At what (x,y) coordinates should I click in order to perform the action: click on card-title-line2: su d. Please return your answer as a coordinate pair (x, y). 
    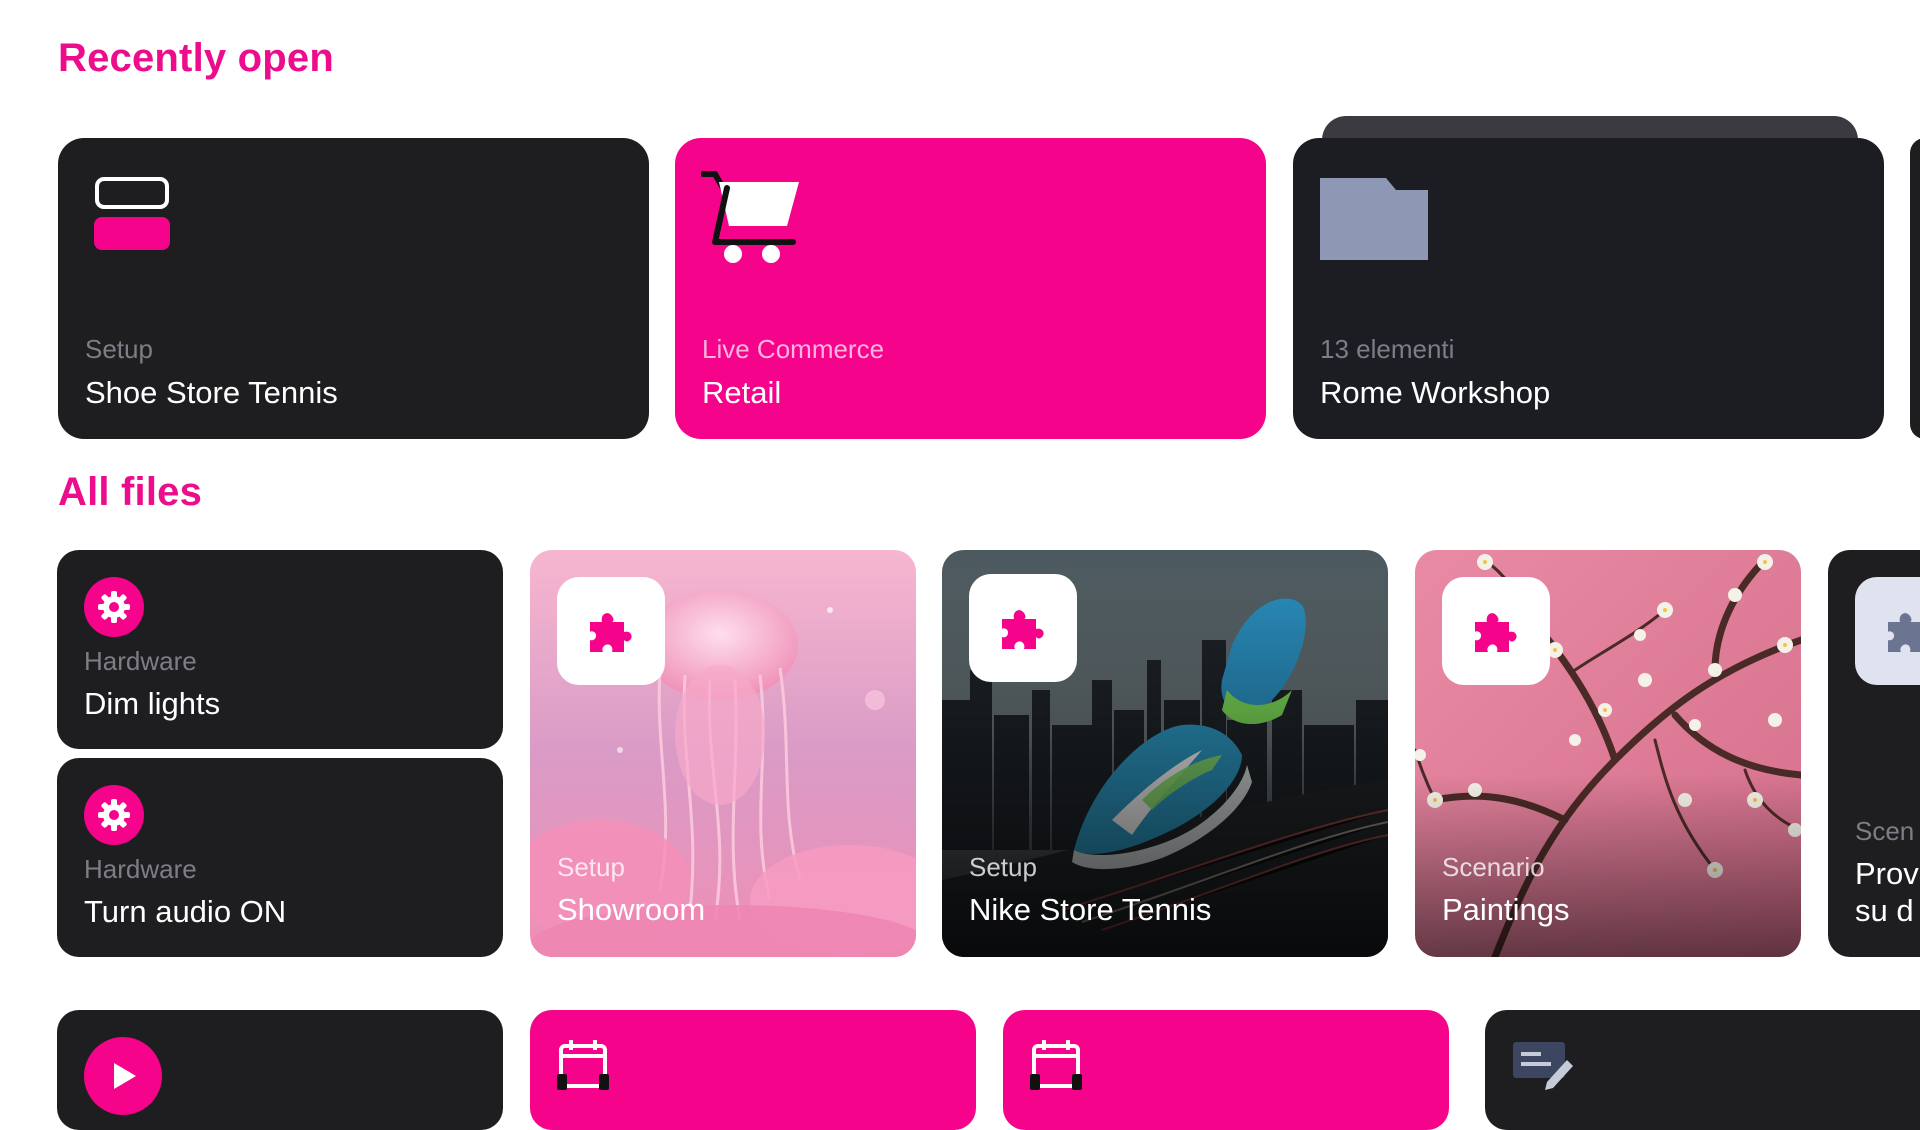
    Looking at the image, I should click on (1884, 910).